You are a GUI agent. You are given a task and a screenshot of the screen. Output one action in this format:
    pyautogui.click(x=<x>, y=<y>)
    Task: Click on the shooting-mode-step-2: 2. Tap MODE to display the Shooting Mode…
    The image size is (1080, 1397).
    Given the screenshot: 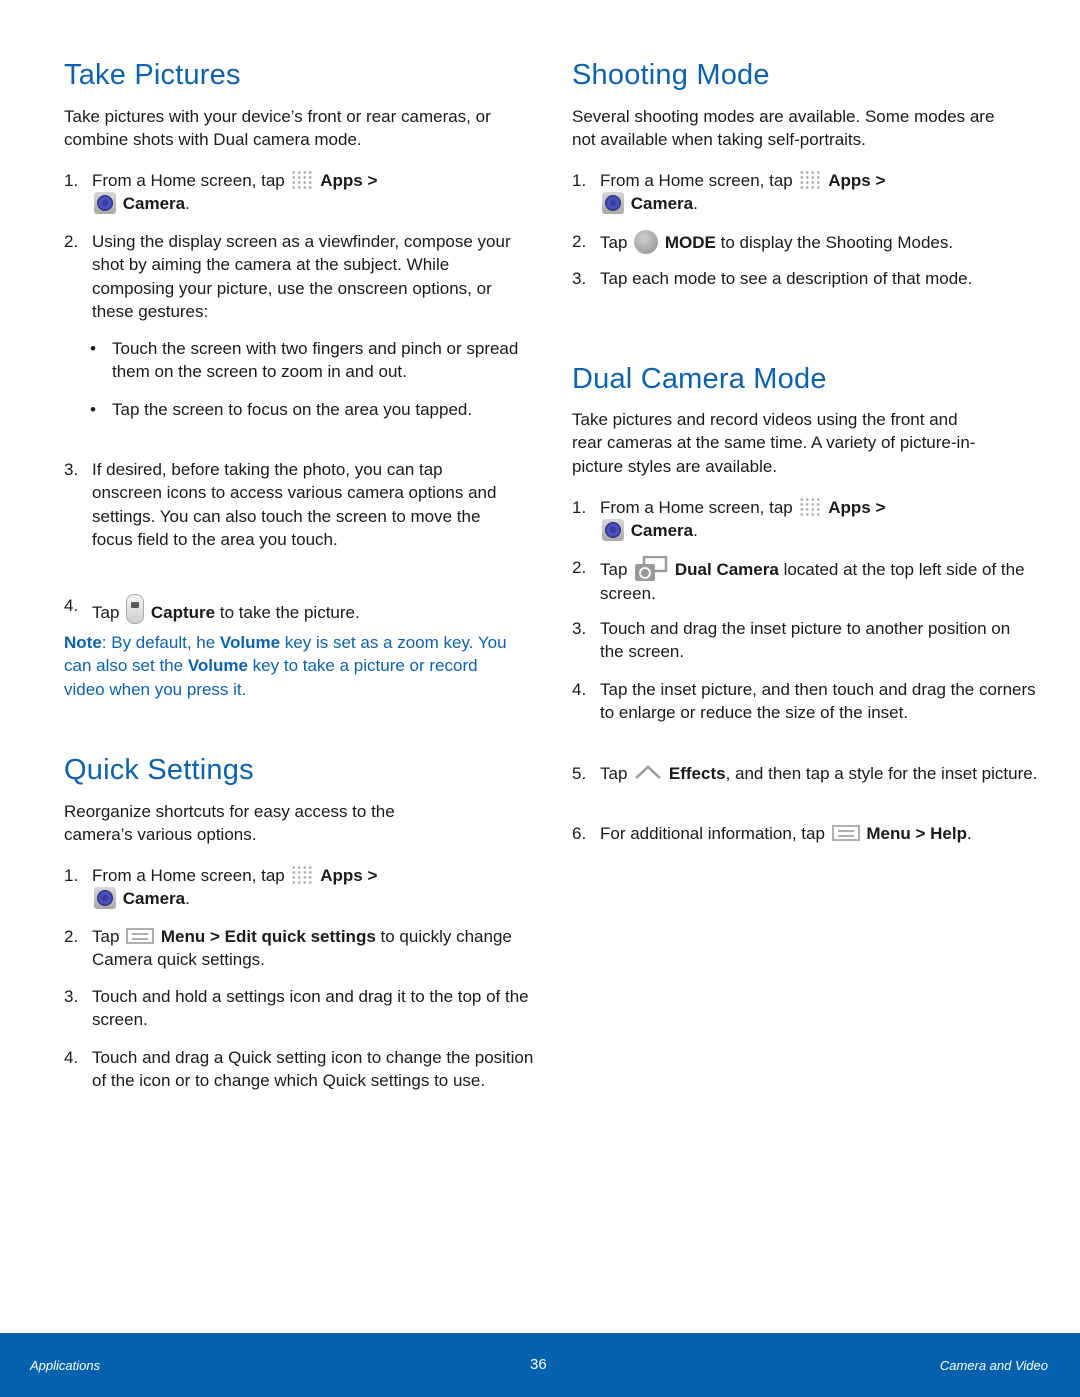 What is the action you would take?
    pyautogui.click(x=763, y=242)
    